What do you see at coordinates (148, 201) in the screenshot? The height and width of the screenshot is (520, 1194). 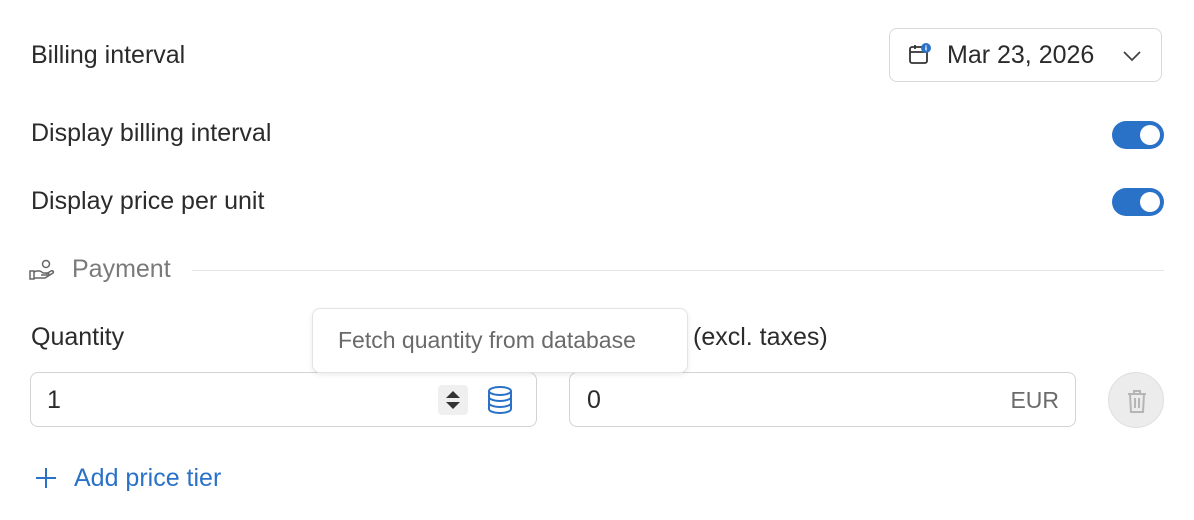 I see `display-price-per-unit-label: Display price per unit` at bounding box center [148, 201].